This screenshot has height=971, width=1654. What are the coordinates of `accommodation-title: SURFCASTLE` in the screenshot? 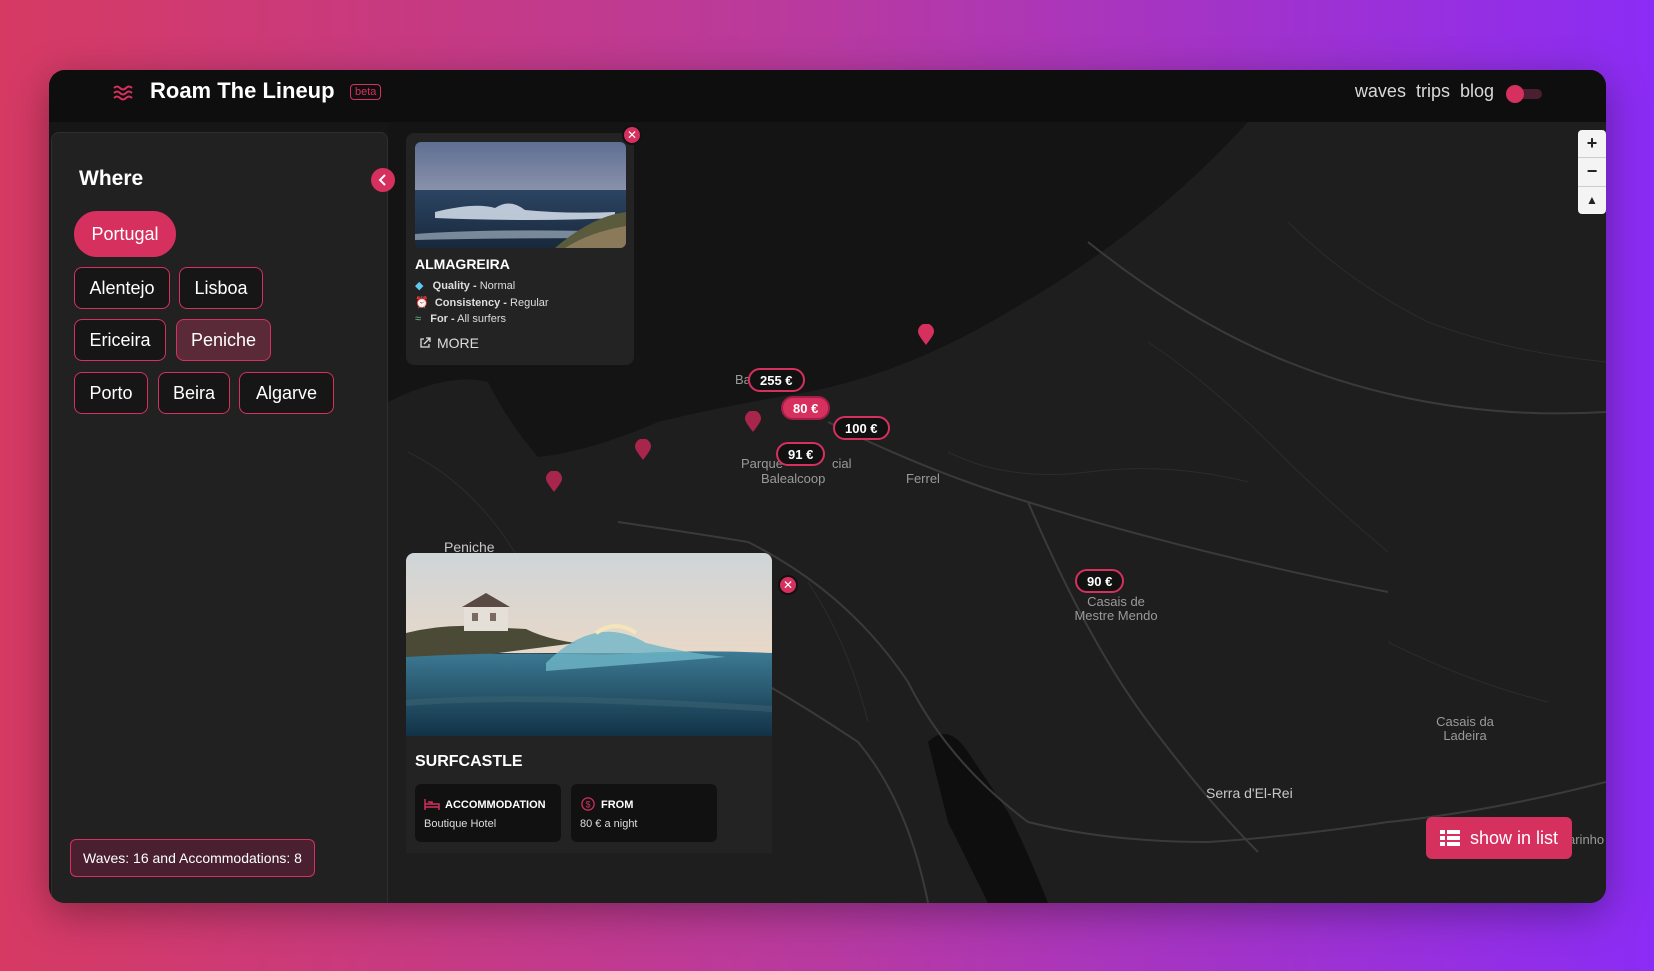 It's located at (469, 761).